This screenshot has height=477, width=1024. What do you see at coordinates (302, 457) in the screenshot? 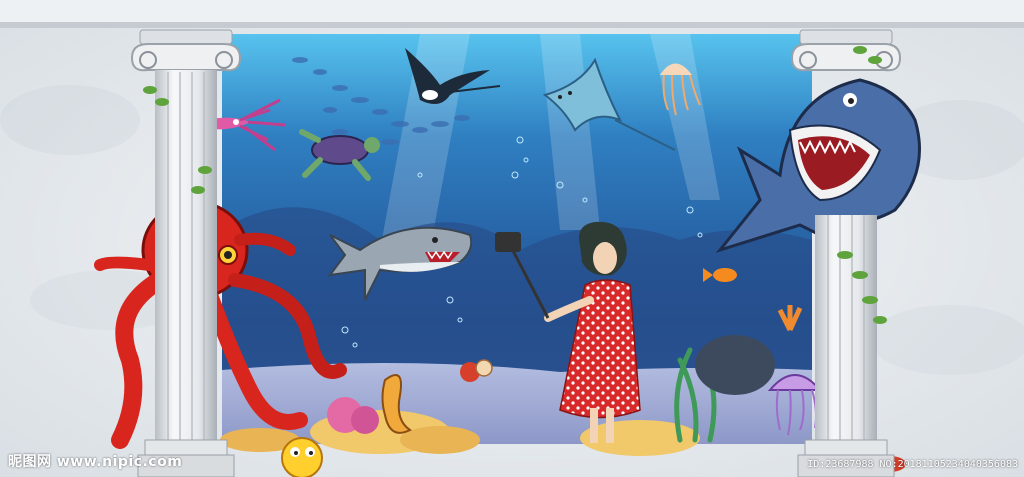
I see `pufferfish` at bounding box center [302, 457].